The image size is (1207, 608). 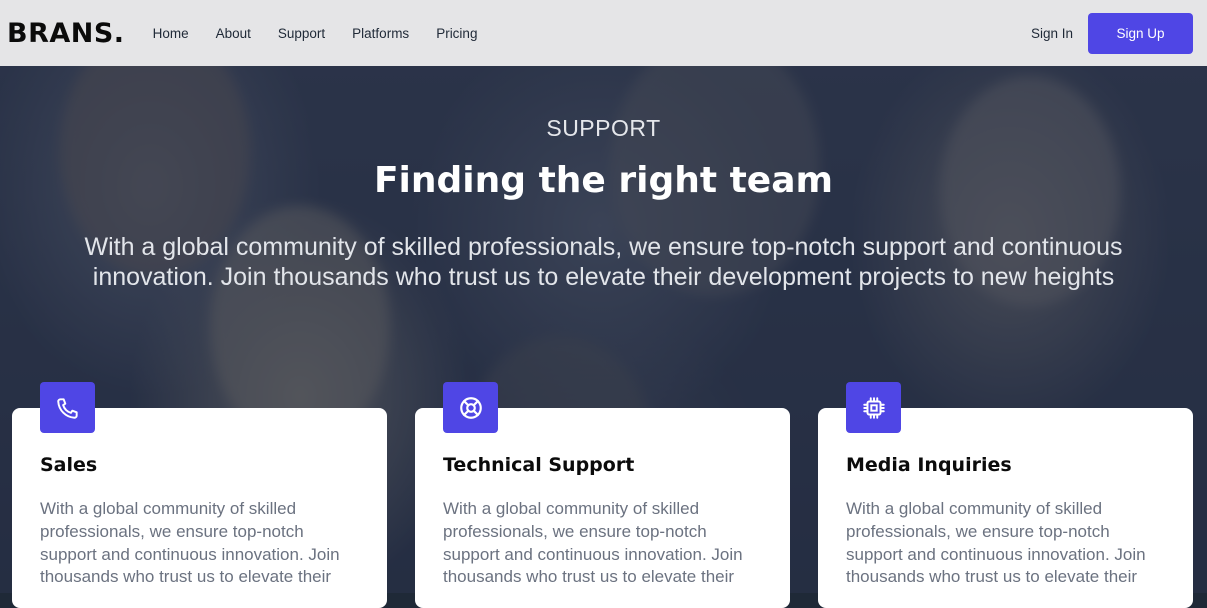 I want to click on hero-eyebrow: SUPPORT, so click(x=603, y=128).